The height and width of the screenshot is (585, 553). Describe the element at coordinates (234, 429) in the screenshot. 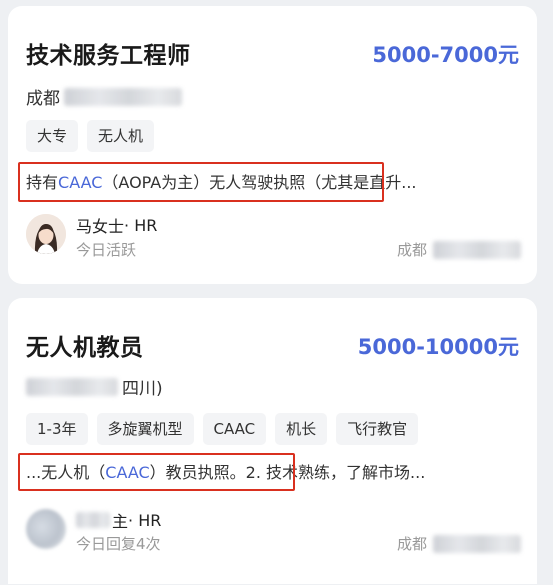

I see `tag-license: CAAC` at that location.